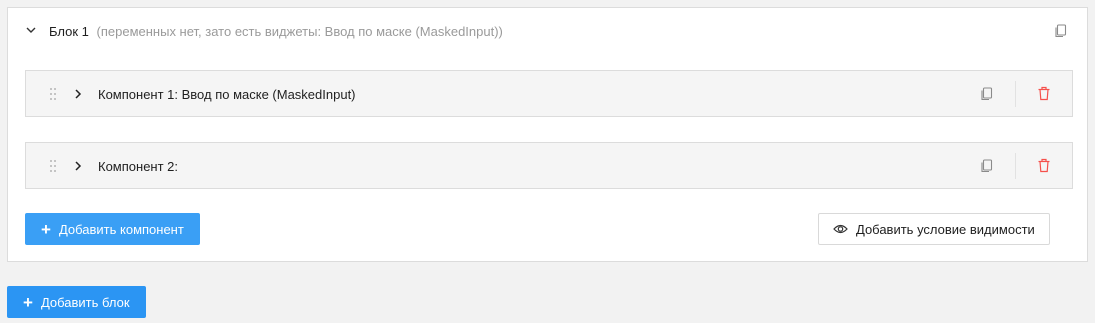 The width and height of the screenshot is (1095, 323). What do you see at coordinates (840, 229) in the screenshot?
I see `eye-icon` at bounding box center [840, 229].